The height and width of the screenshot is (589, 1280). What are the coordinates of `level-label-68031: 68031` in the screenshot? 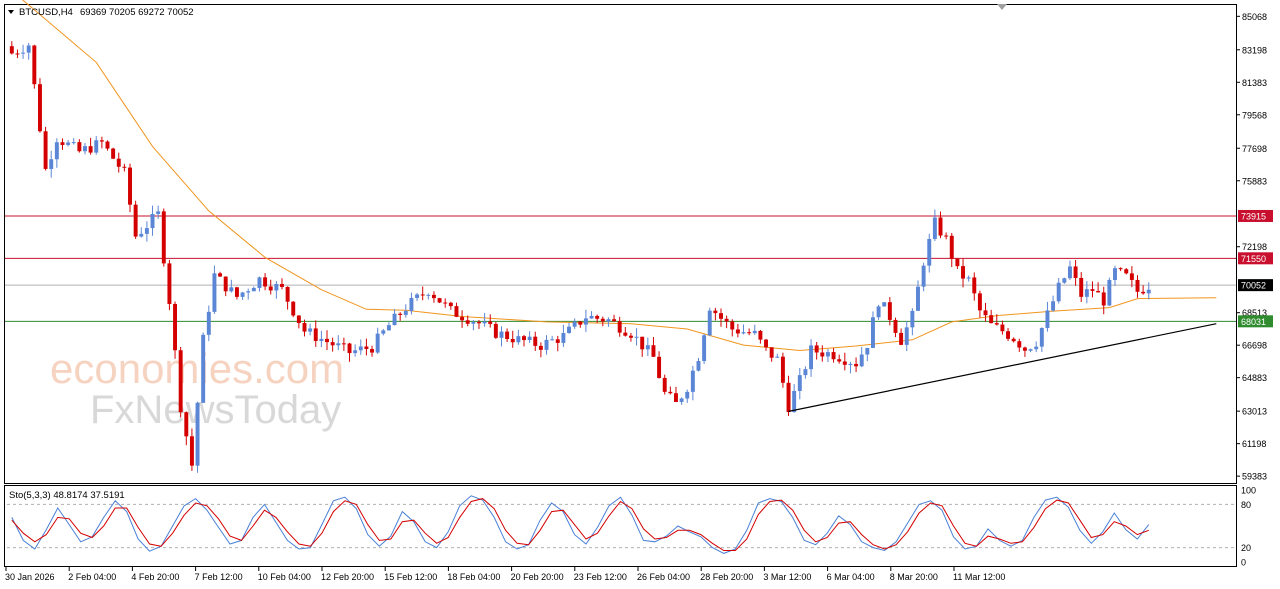 It's located at (1253, 322).